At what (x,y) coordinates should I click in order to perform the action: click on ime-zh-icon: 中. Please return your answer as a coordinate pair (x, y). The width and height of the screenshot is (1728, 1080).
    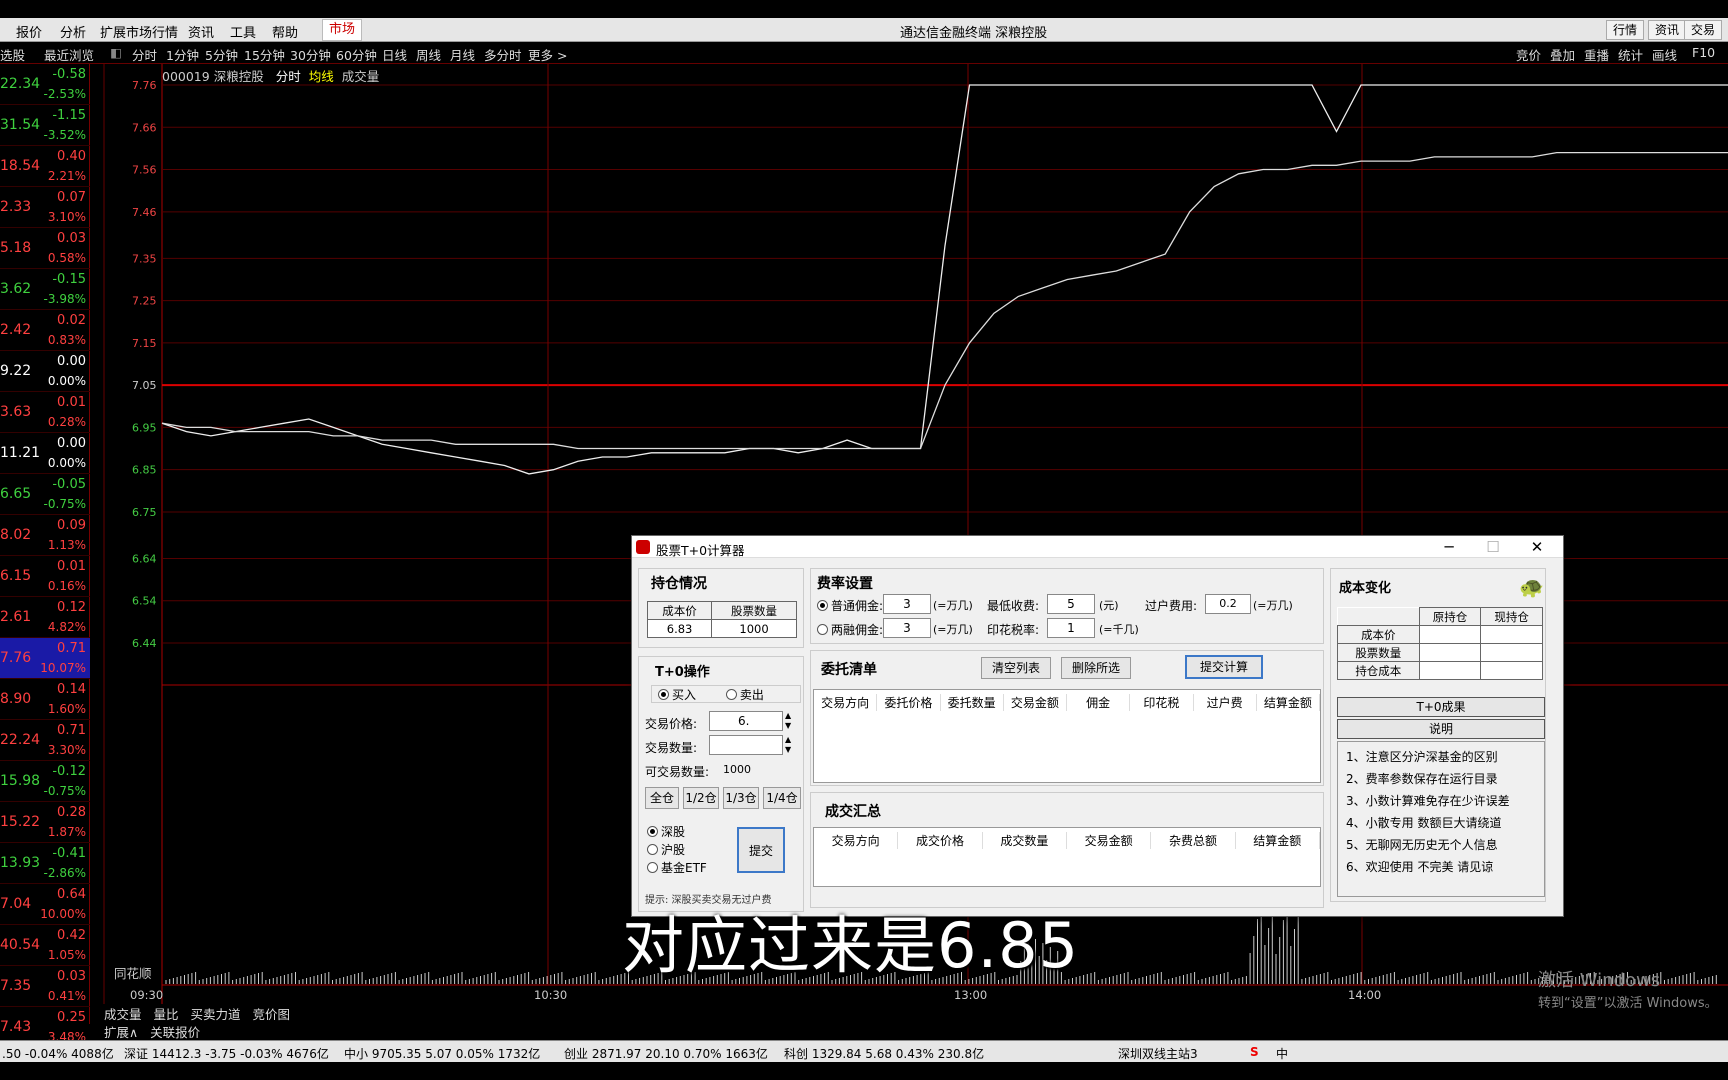
    Looking at the image, I should click on (1282, 1053).